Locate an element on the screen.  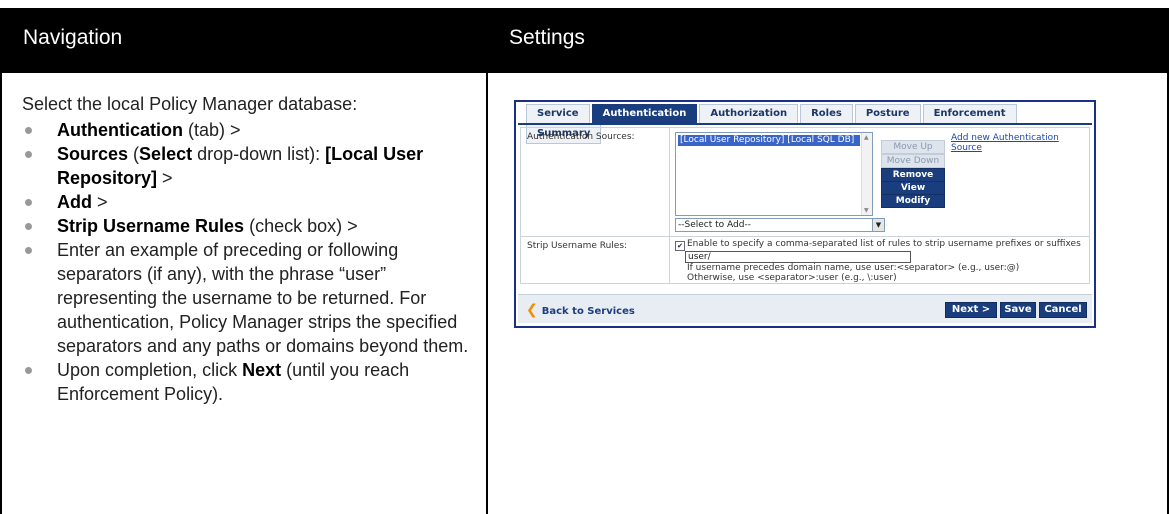
scroll-down-icon: ▼ is located at coordinates (866, 210).